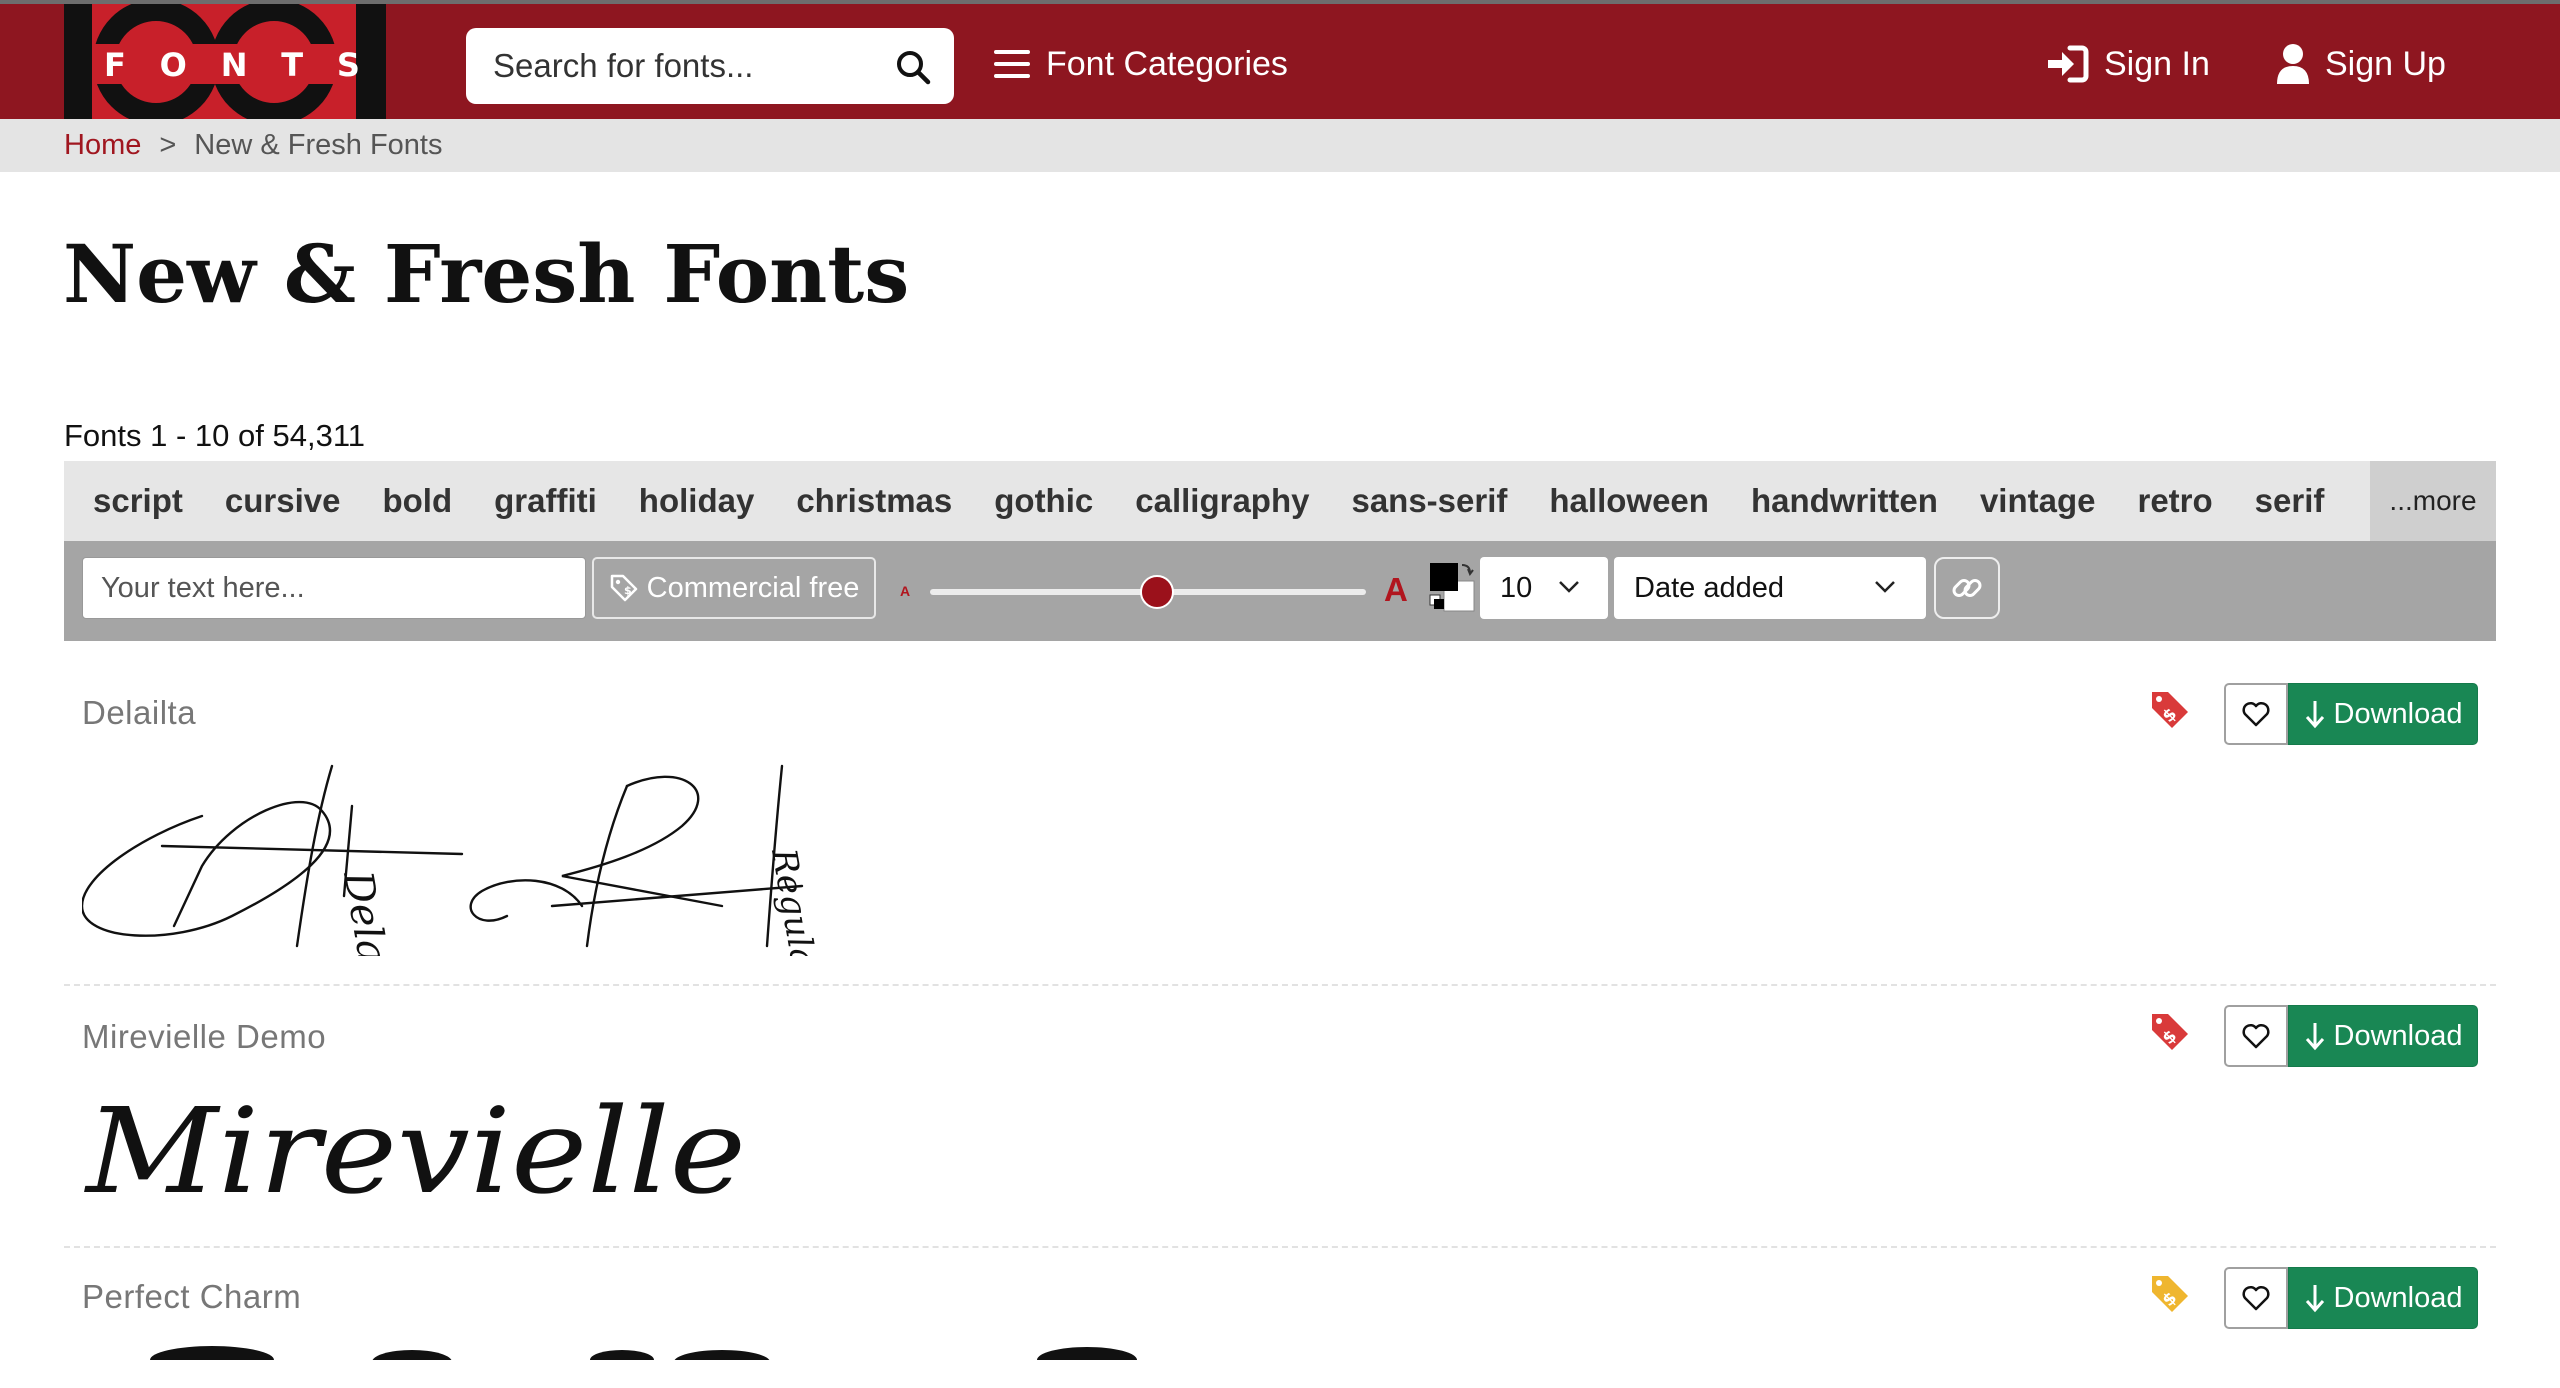  Describe the element at coordinates (681, 66) in the screenshot. I see `search-input` at that location.